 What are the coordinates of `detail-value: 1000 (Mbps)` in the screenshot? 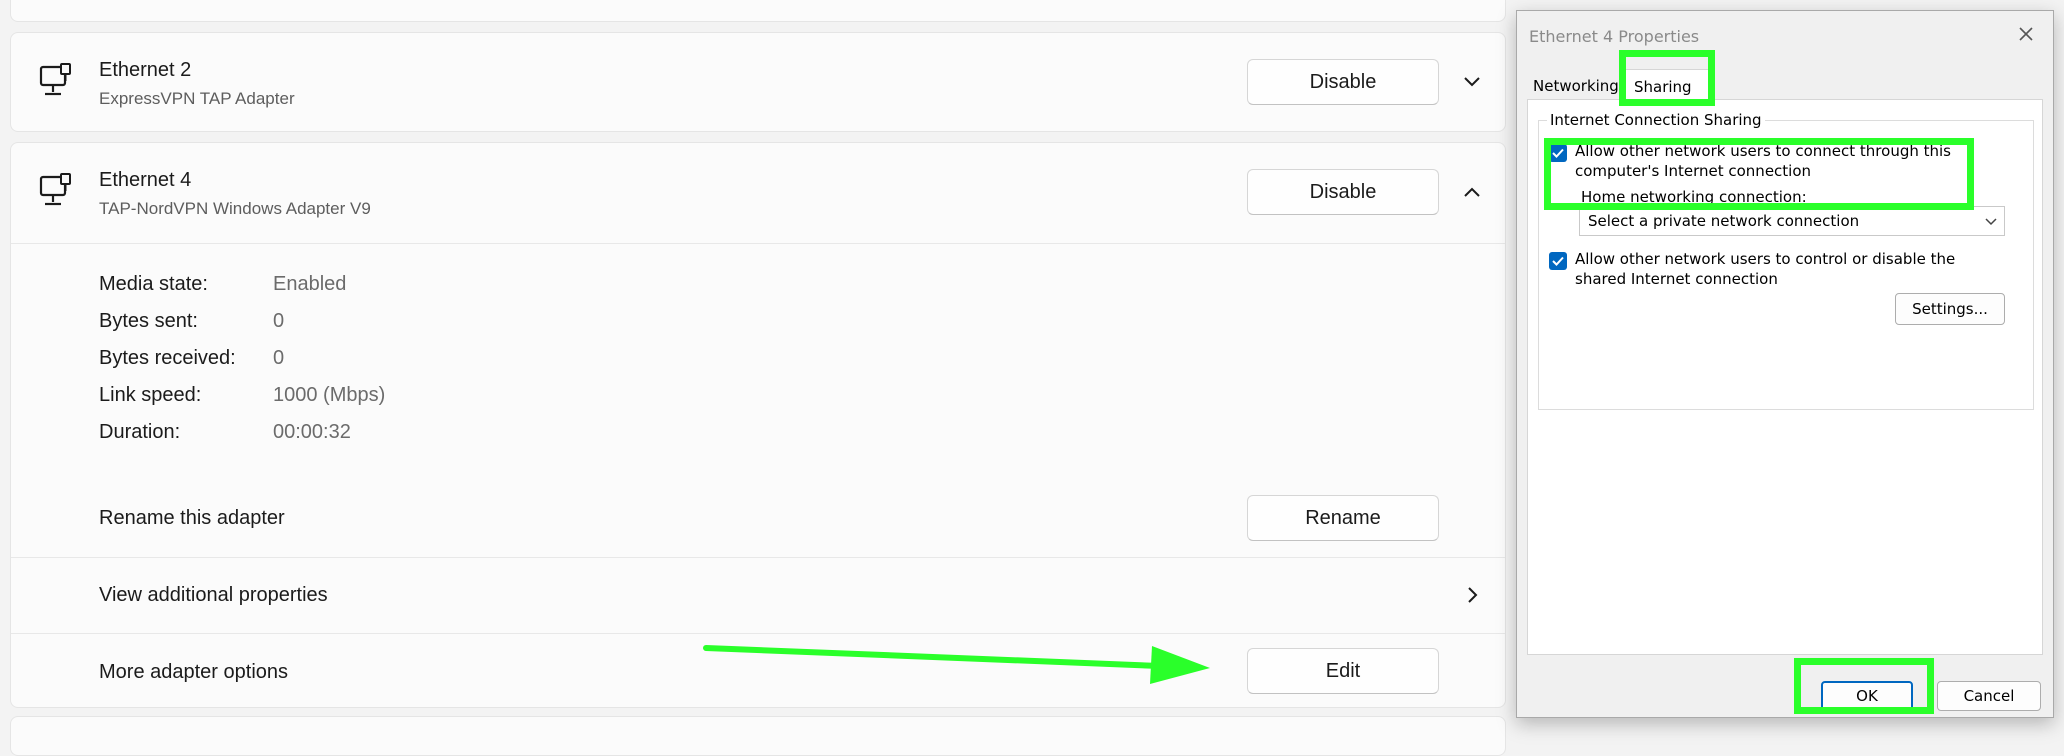 It's located at (329, 395).